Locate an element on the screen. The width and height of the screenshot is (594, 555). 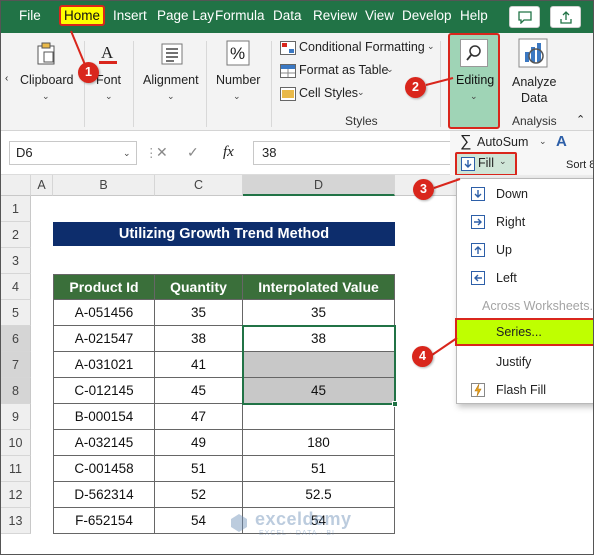
product-id-cell: B-000154 is located at coordinates (104, 417).